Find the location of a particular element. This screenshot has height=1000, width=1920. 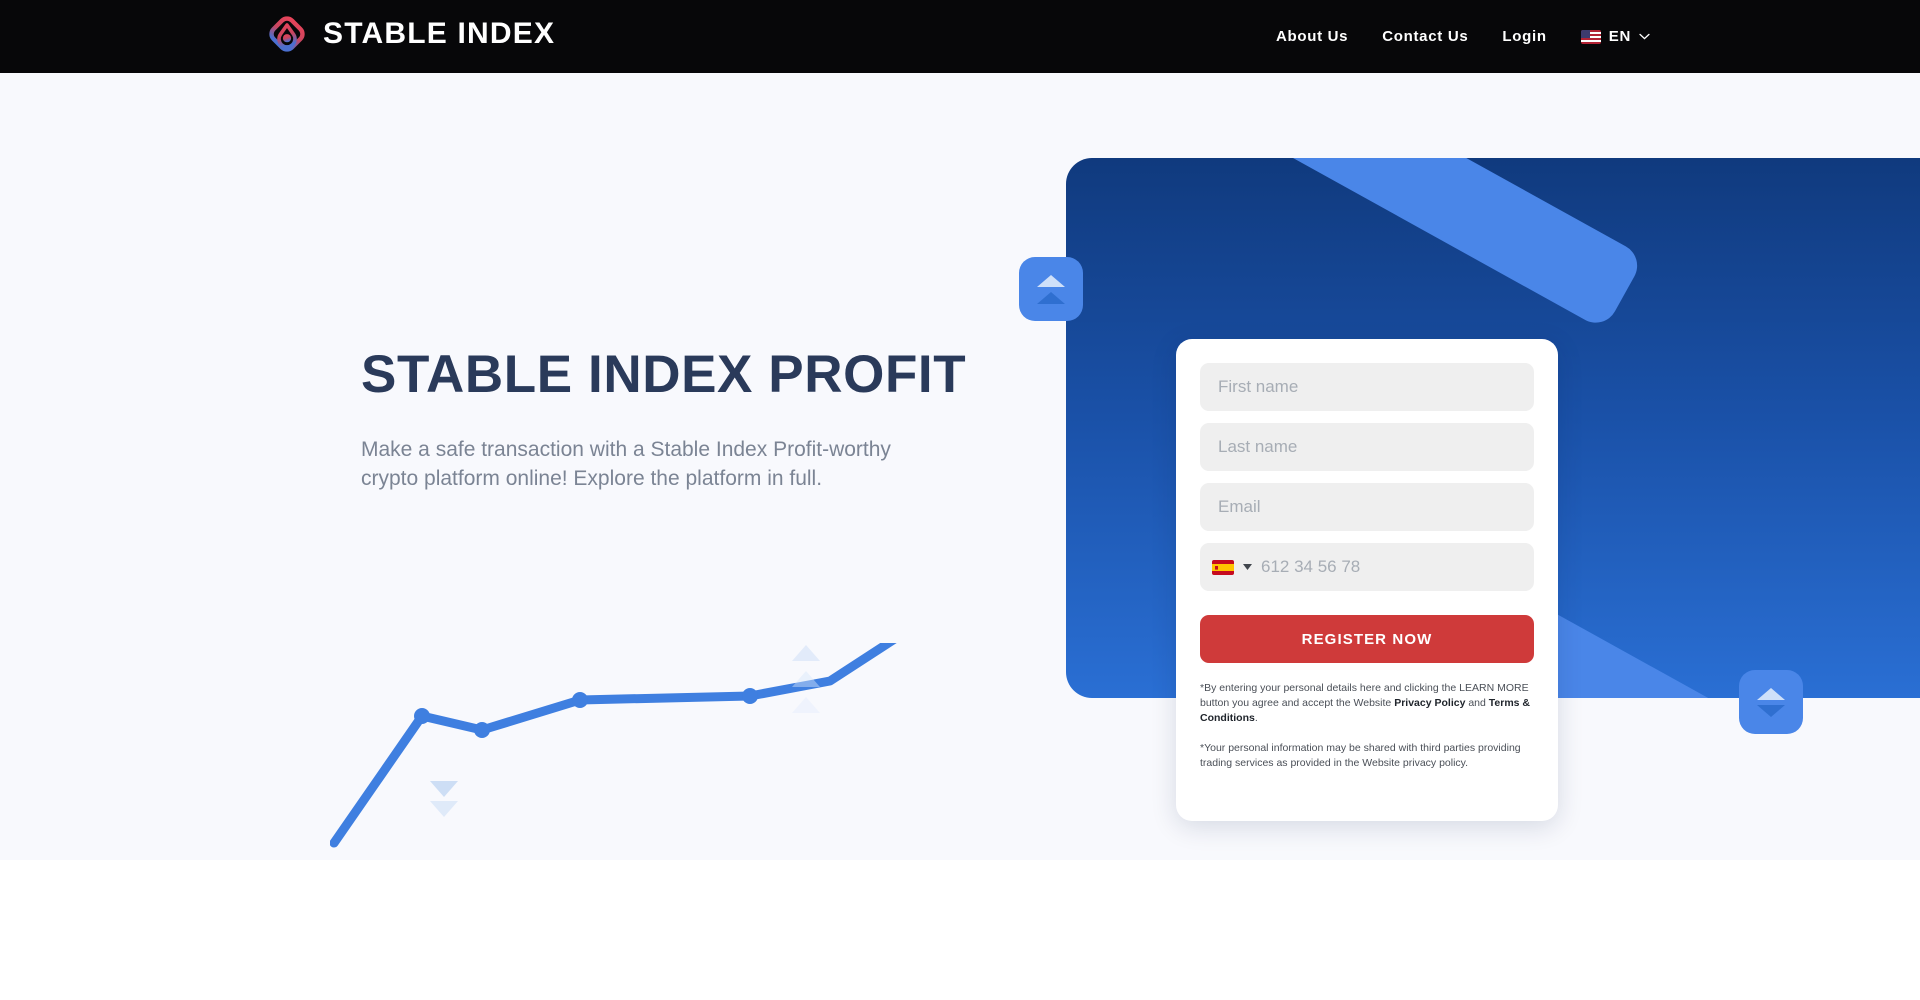

last-name-input is located at coordinates (1367, 447).